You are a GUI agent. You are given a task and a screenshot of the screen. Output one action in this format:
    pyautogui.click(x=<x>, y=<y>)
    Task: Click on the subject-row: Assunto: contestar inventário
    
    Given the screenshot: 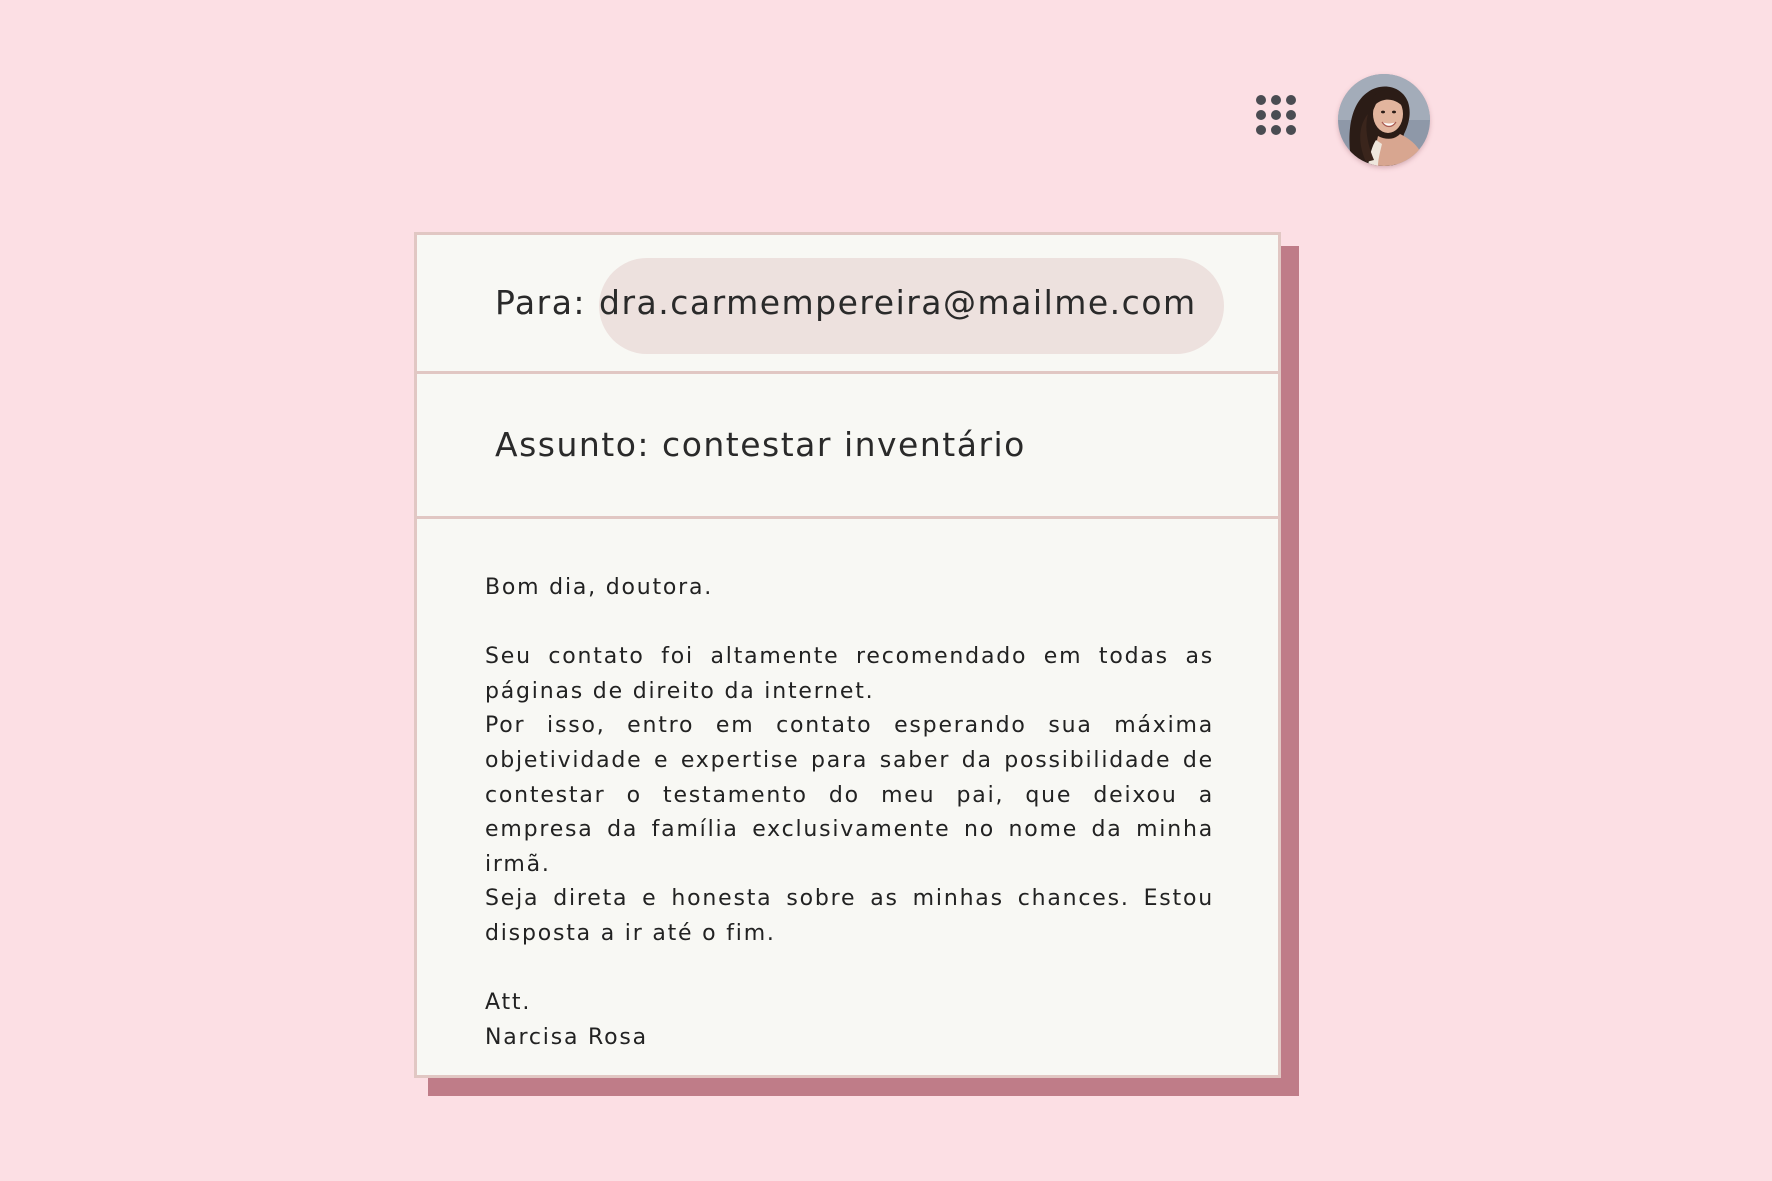 What is the action you would take?
    pyautogui.click(x=847, y=446)
    